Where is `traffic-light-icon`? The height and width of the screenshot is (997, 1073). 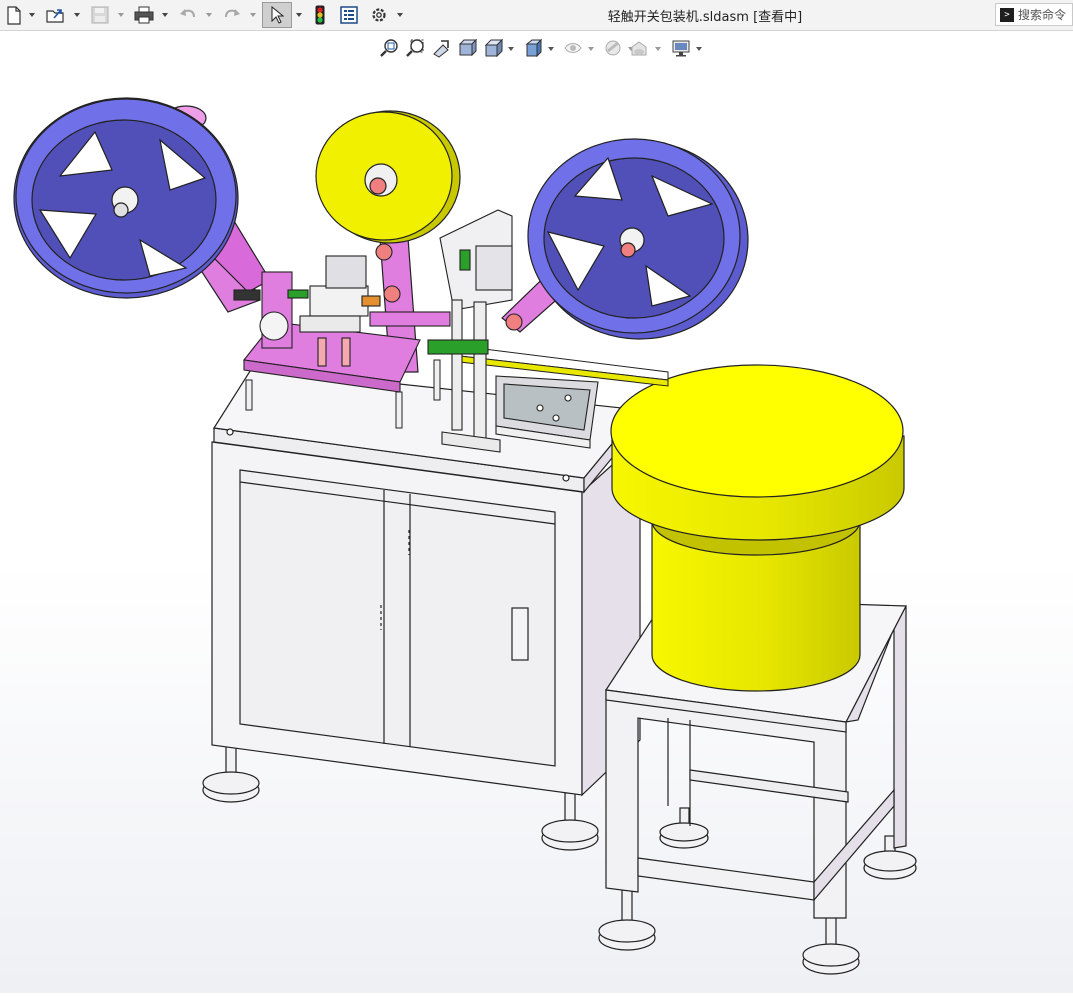 traffic-light-icon is located at coordinates (320, 15).